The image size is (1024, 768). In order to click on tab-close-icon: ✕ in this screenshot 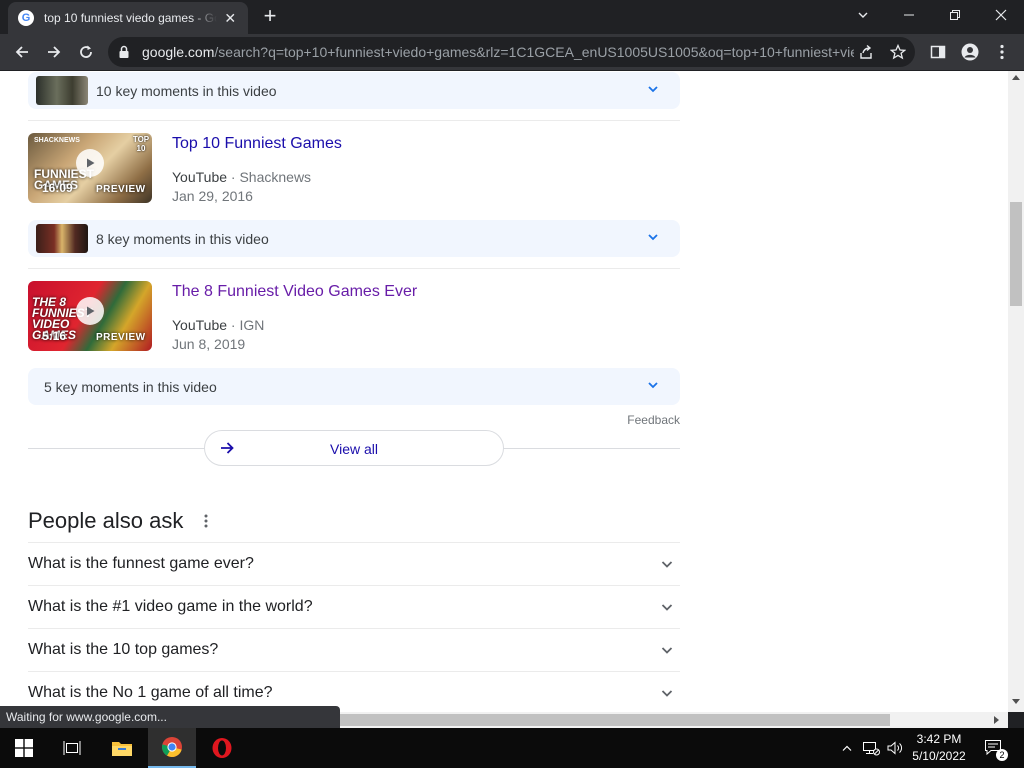, I will do `click(231, 18)`.